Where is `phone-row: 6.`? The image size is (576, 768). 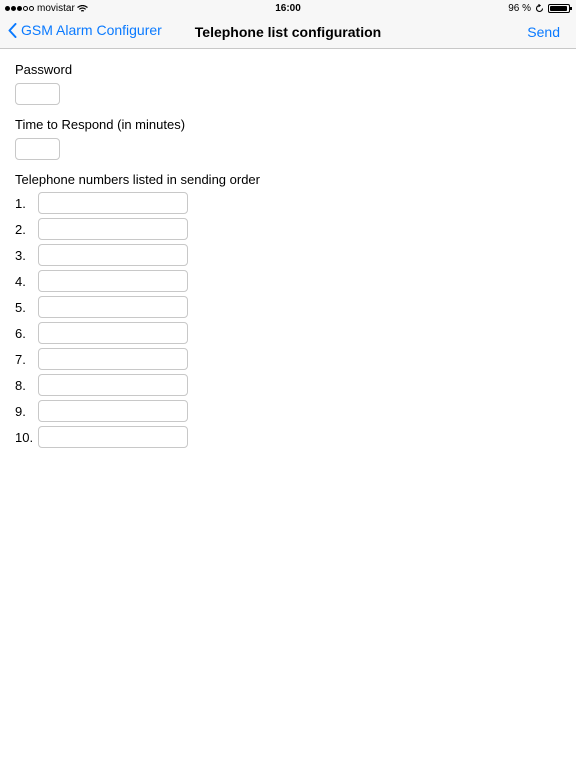 phone-row: 6. is located at coordinates (137, 333).